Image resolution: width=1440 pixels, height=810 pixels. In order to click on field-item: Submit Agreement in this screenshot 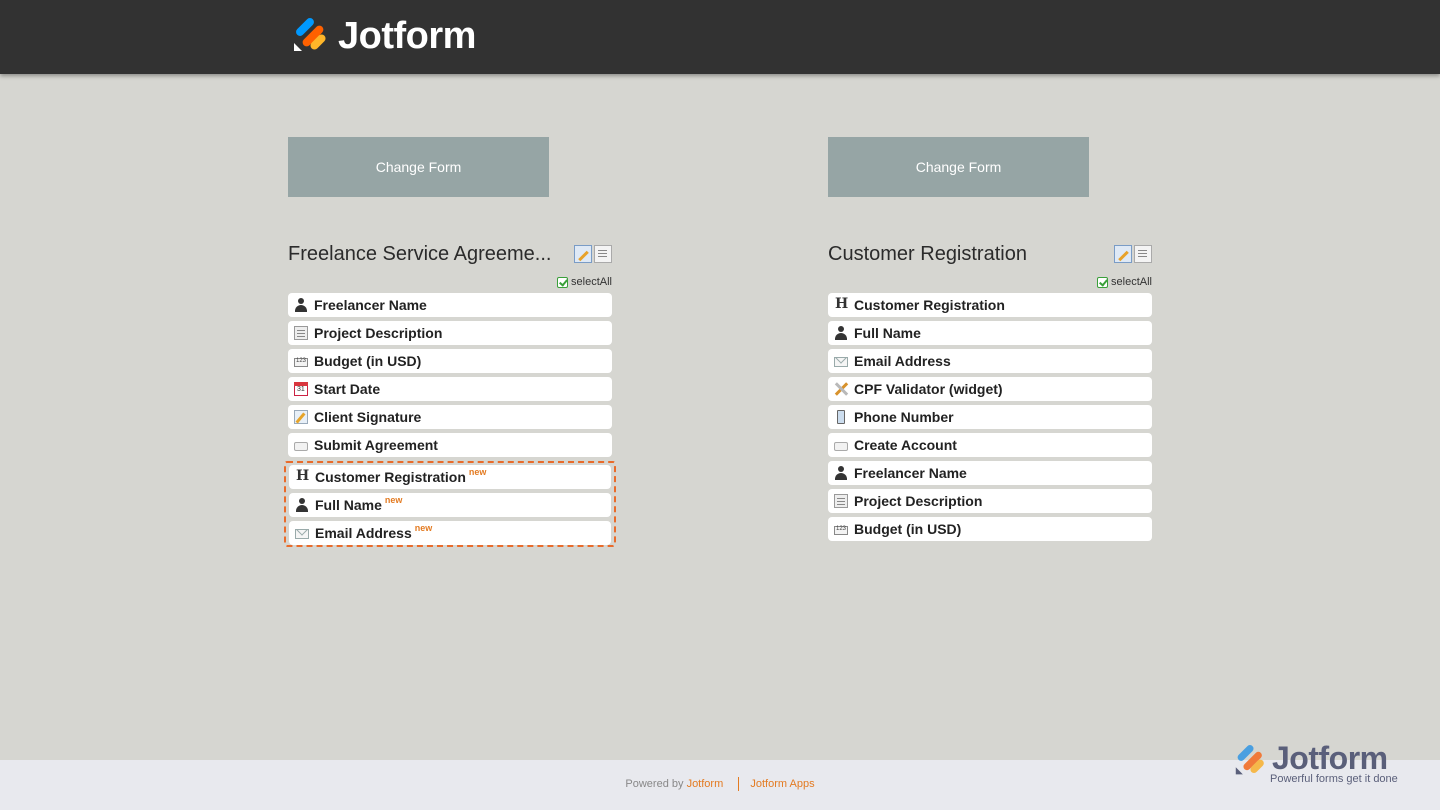, I will do `click(450, 445)`.